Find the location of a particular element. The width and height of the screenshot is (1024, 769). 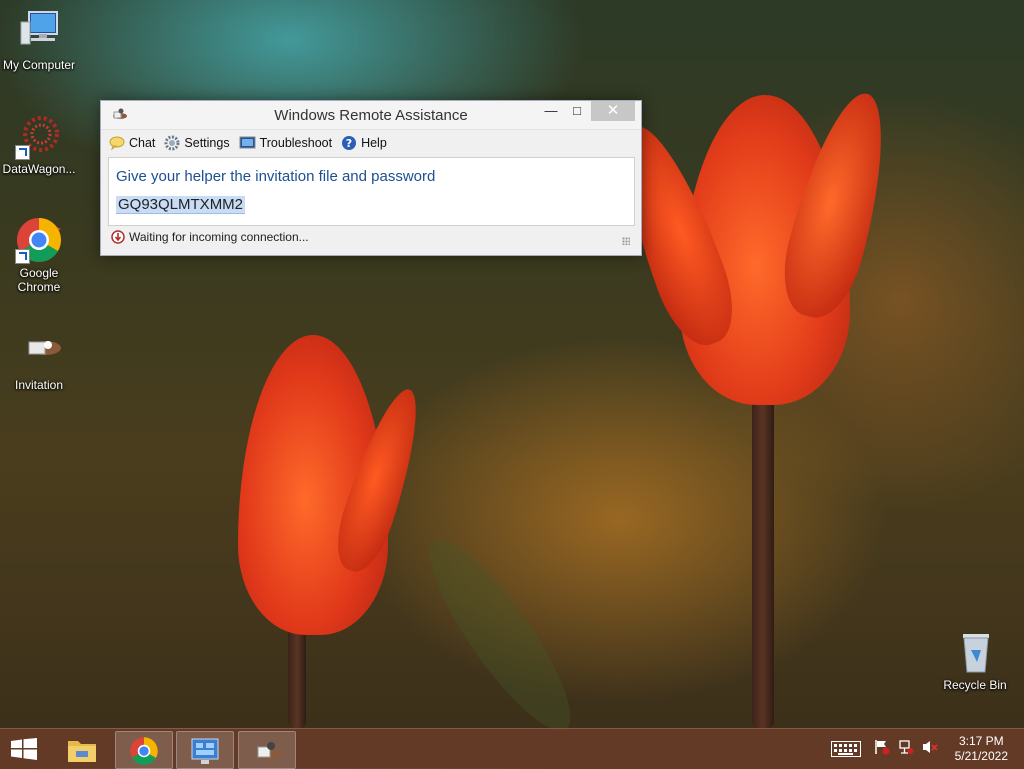

help-icon: ? is located at coordinates (349, 143).